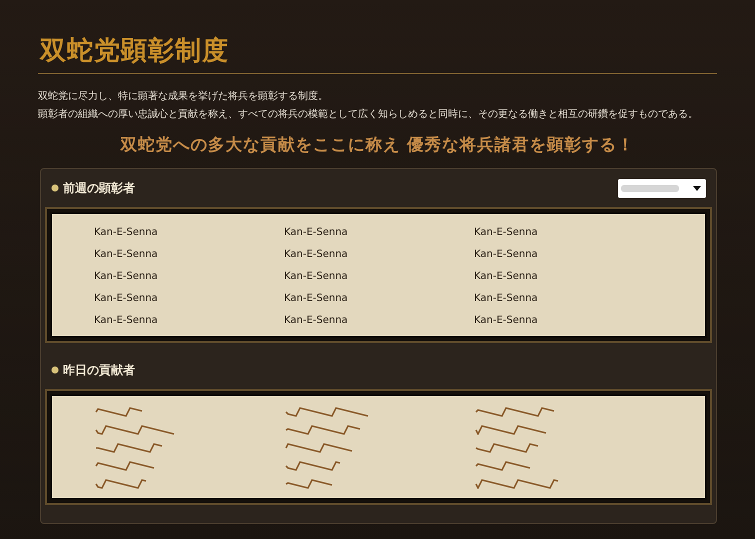 The image size is (755, 539). Describe the element at coordinates (368, 115) in the screenshot. I see `description-text: 顕彰者の組織への厚い忠誠心と貢献を称え、すべての将兵の模範として広く知らしめると同時に、その更なる働きと相互の研鑽を促すものである。` at that location.